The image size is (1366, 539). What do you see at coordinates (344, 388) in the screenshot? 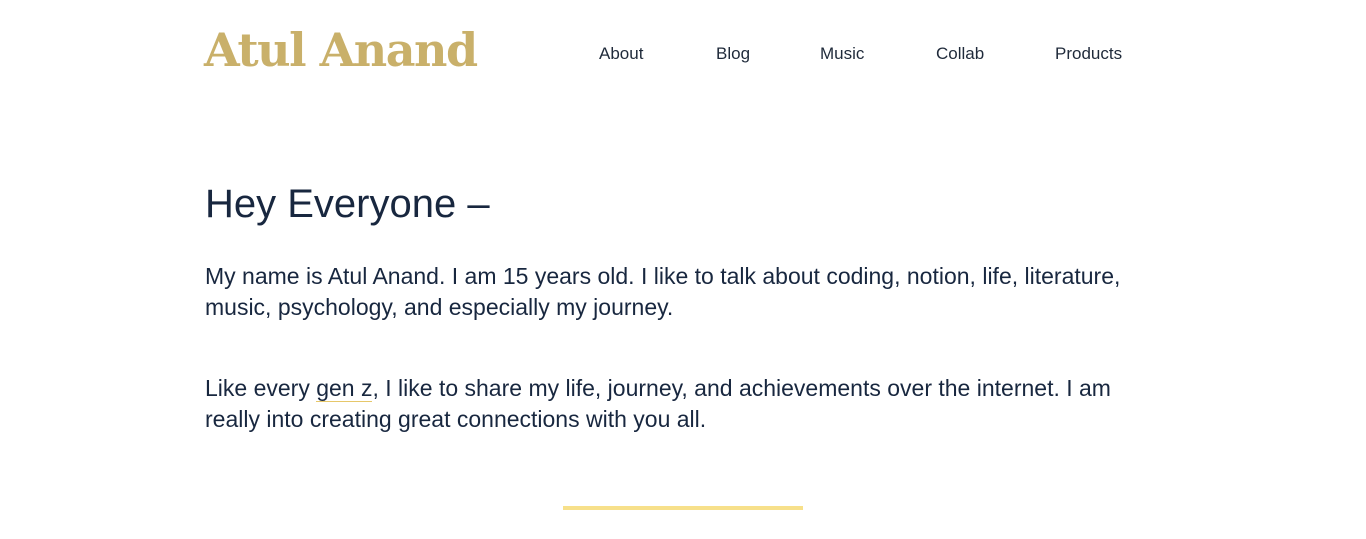
I see `gen-z-link: gen z` at bounding box center [344, 388].